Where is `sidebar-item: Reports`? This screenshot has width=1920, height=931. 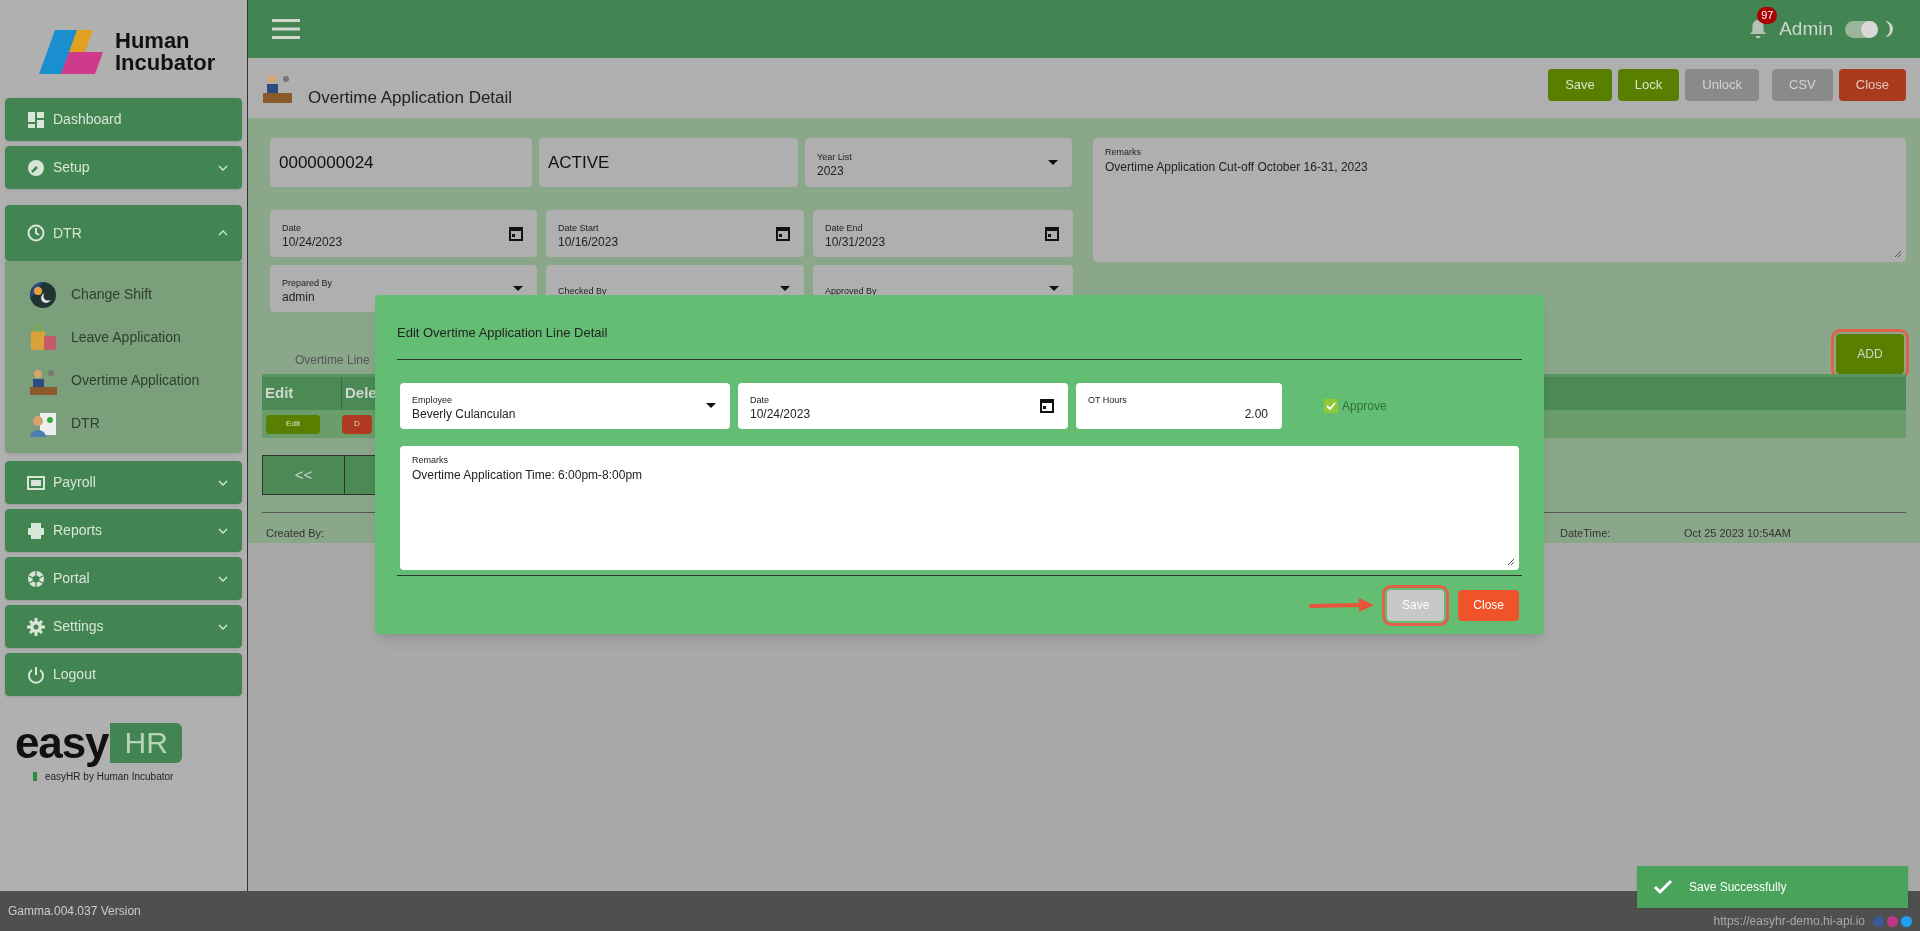
sidebar-item: Reports is located at coordinates (123, 530).